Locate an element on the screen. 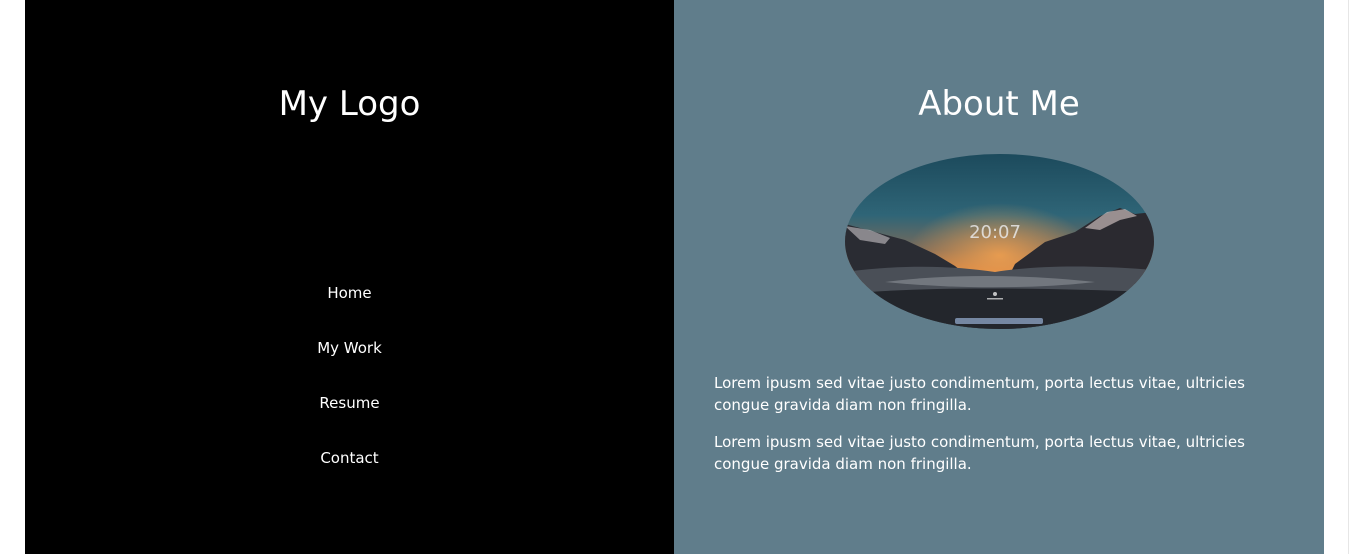  page-margin is located at coordinates (1337, 277).